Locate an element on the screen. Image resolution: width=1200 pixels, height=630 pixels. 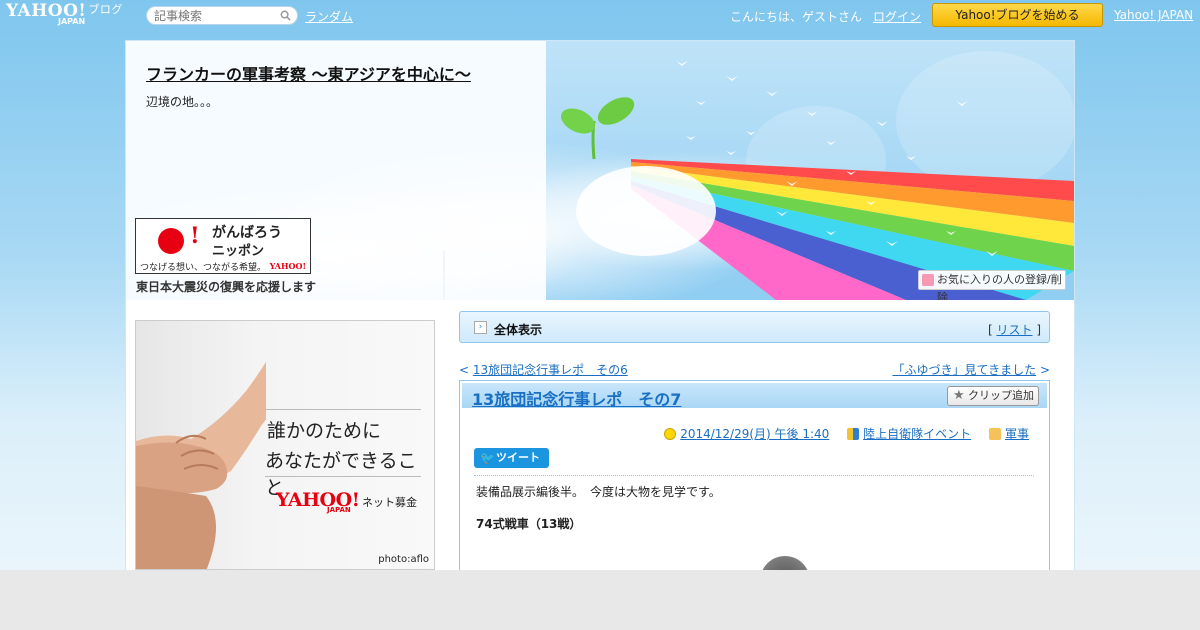
article-subheading: 74式戦車（13戦） is located at coordinates (529, 524).